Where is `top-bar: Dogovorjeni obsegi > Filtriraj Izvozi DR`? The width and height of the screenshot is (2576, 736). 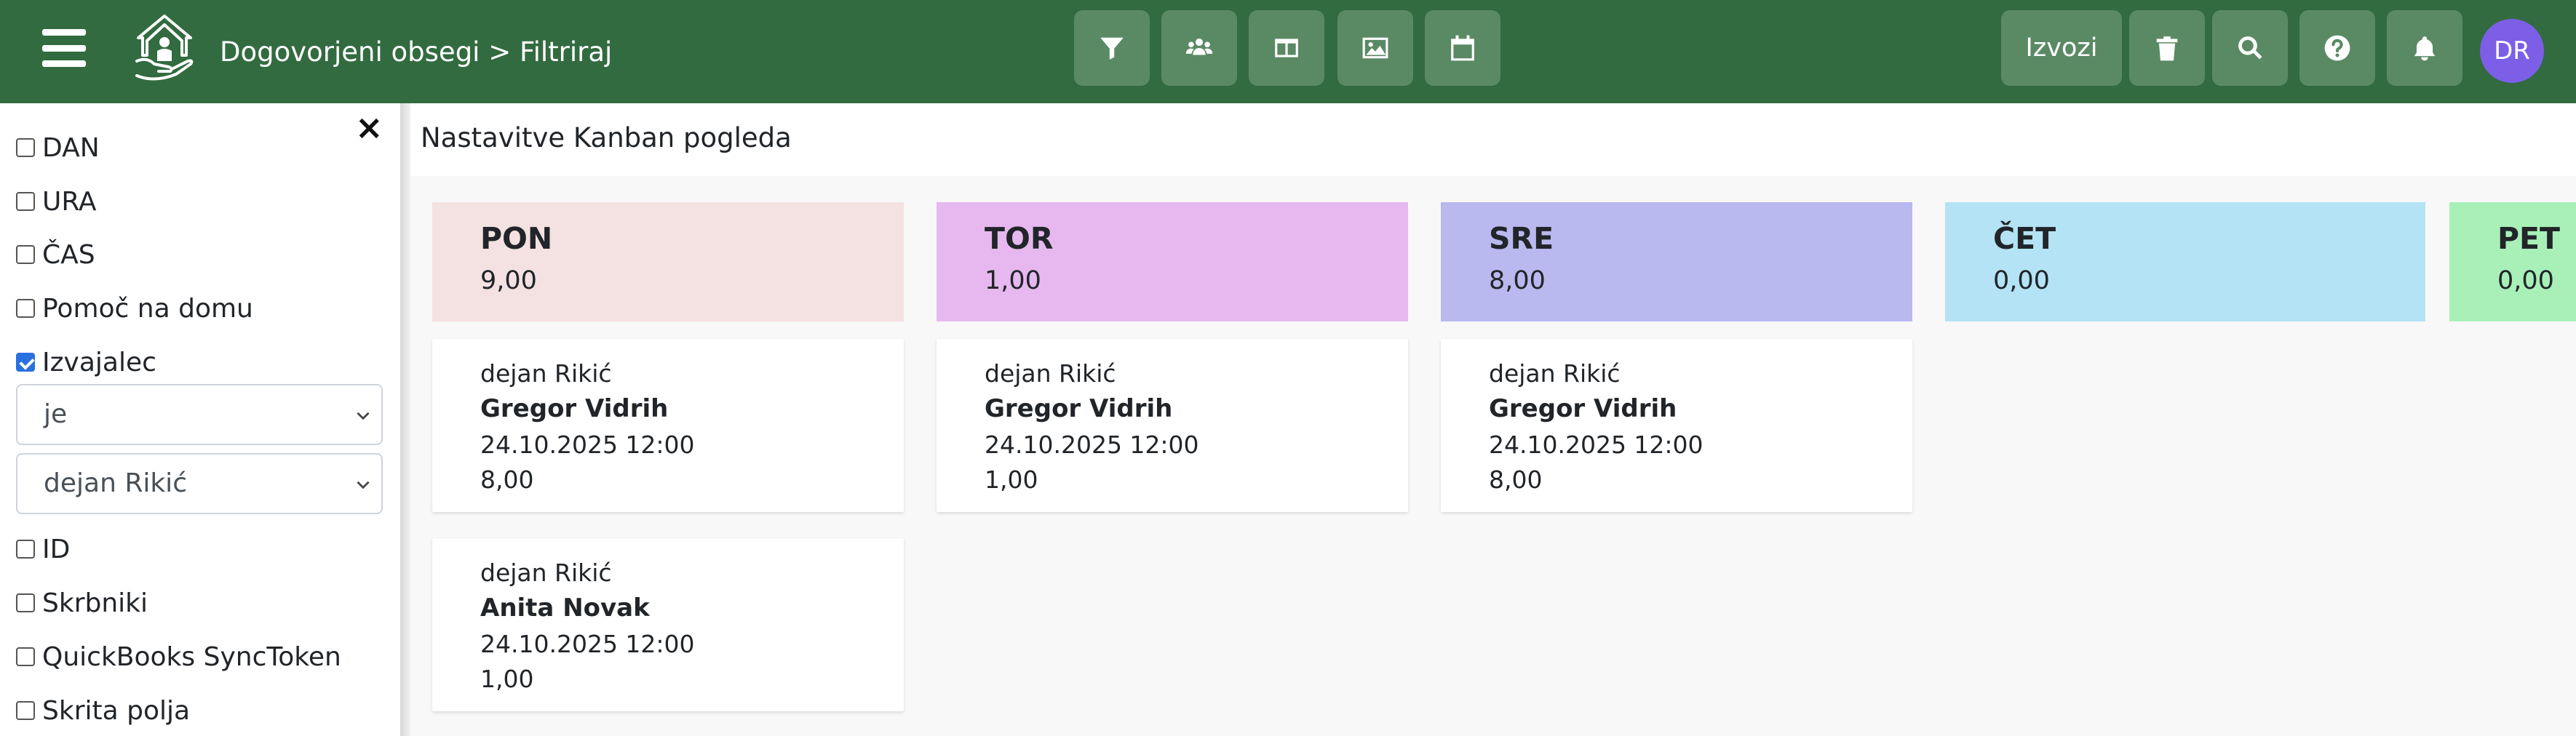
top-bar: Dogovorjeni obsegi > Filtriraj Izvozi DR is located at coordinates (1288, 51).